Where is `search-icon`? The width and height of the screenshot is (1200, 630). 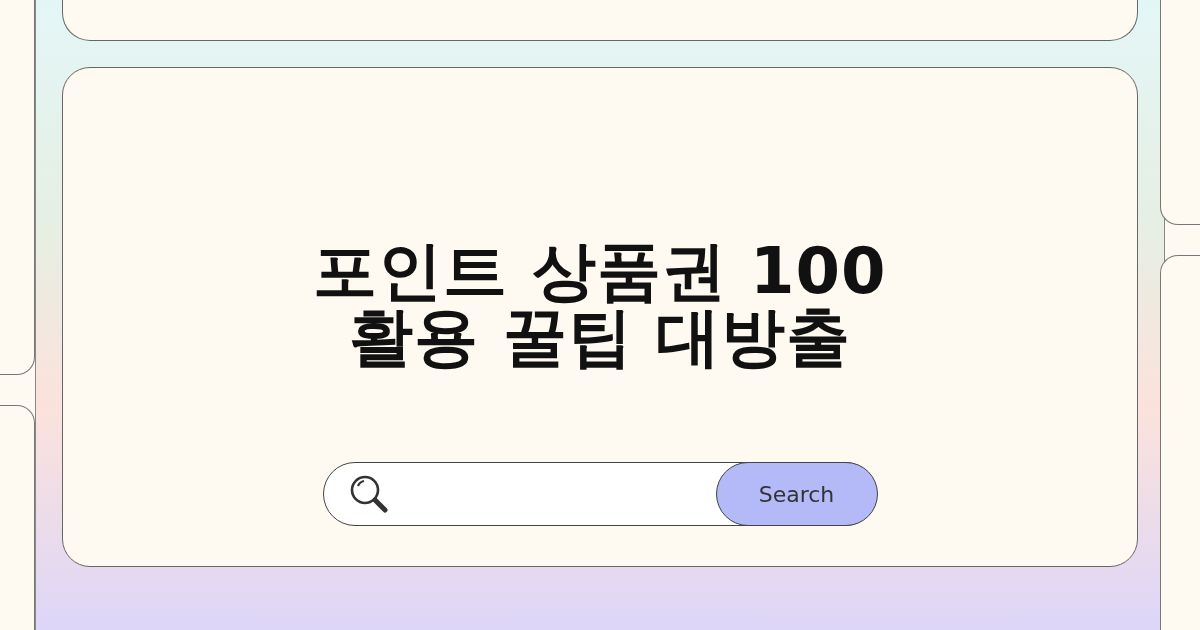
search-icon is located at coordinates (369, 494).